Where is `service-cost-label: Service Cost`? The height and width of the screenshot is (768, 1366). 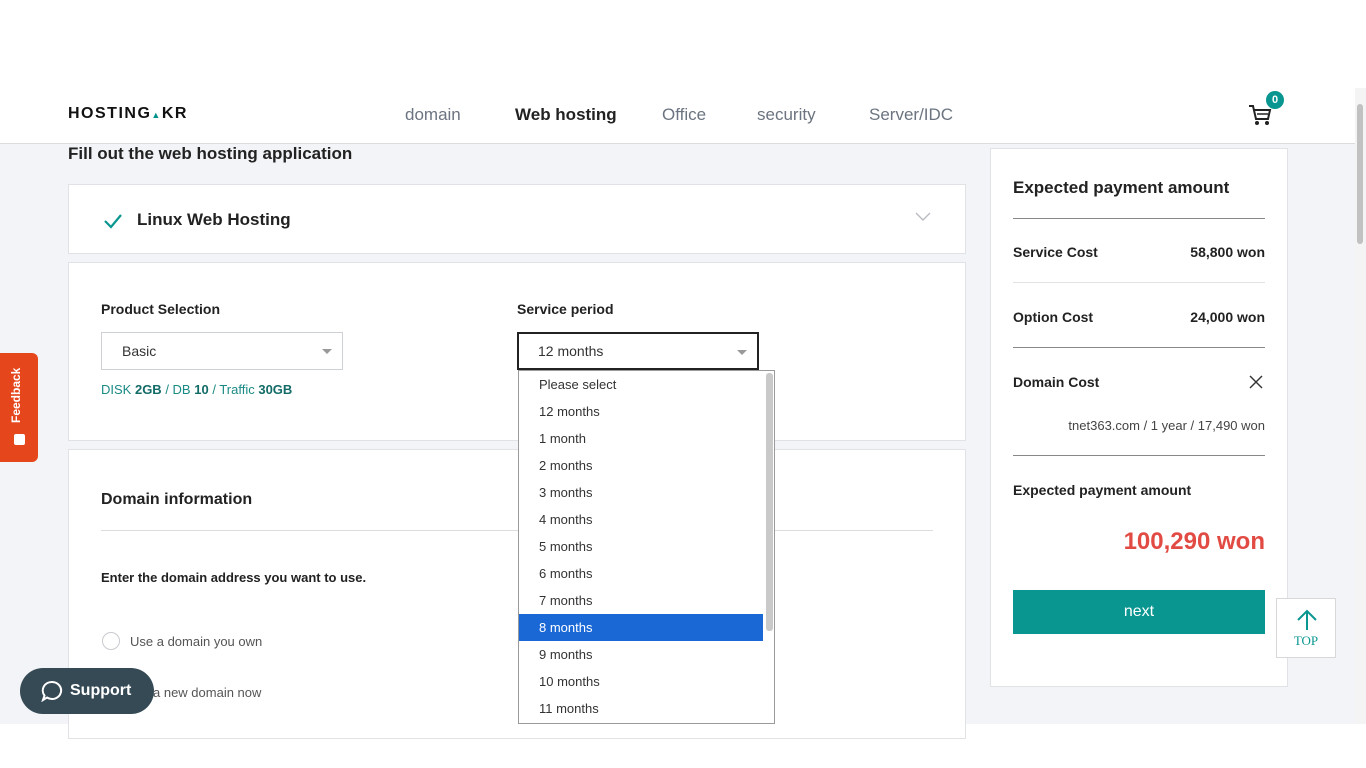 service-cost-label: Service Cost is located at coordinates (1055, 252).